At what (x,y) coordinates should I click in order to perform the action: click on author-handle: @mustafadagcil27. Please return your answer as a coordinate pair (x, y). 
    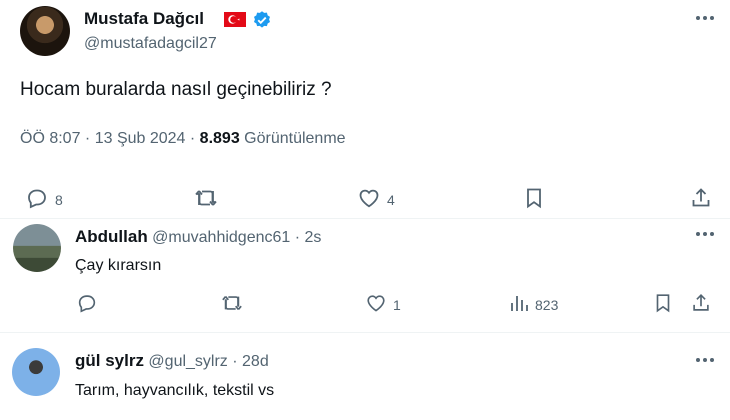
    Looking at the image, I should click on (150, 44).